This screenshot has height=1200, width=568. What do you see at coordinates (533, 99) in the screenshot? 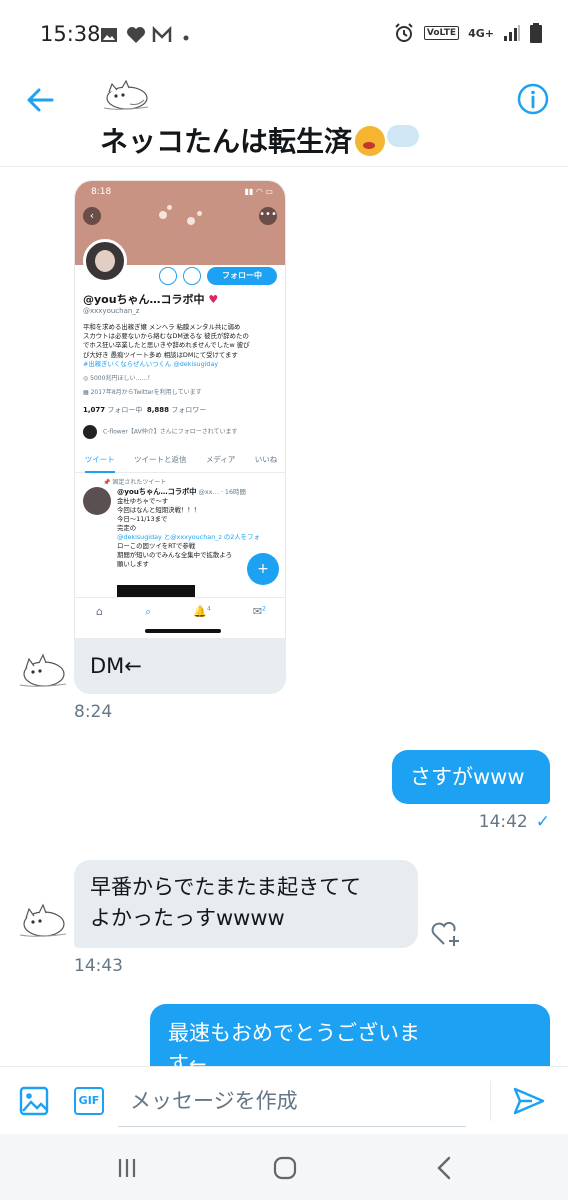
I see `info-icon` at bounding box center [533, 99].